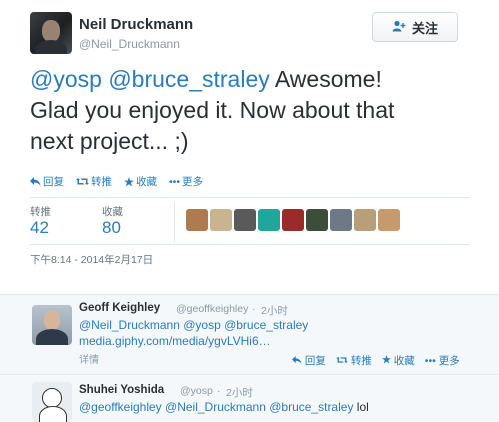 The height and width of the screenshot is (422, 499). I want to click on more-label: 更多, so click(193, 182).